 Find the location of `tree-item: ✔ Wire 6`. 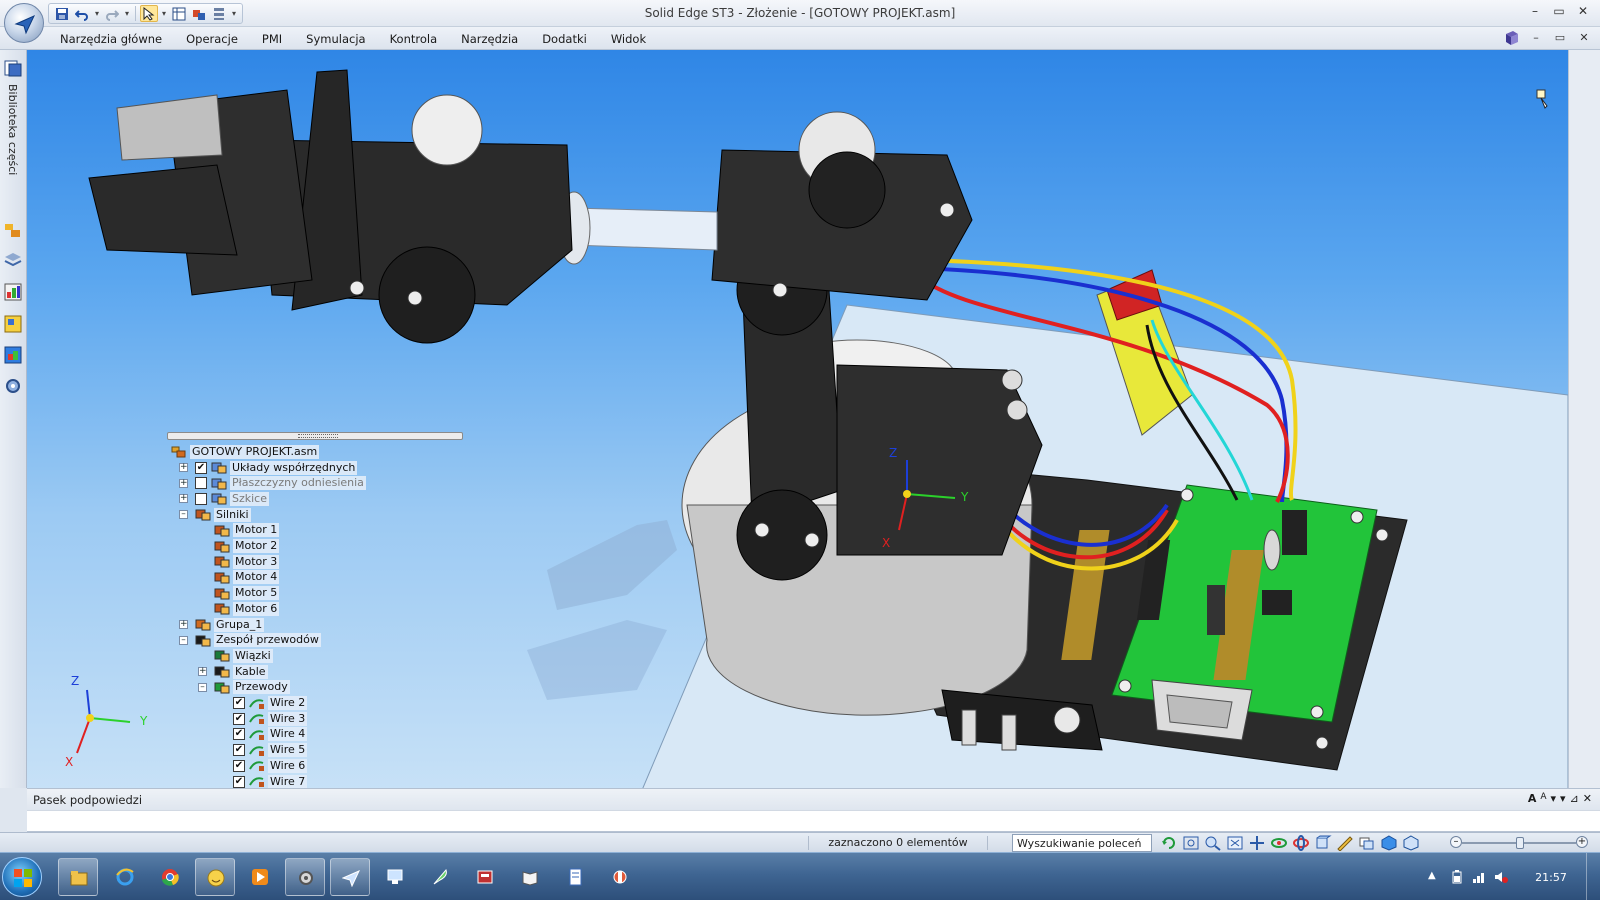

tree-item: ✔ Wire 6 is located at coordinates (262, 765).